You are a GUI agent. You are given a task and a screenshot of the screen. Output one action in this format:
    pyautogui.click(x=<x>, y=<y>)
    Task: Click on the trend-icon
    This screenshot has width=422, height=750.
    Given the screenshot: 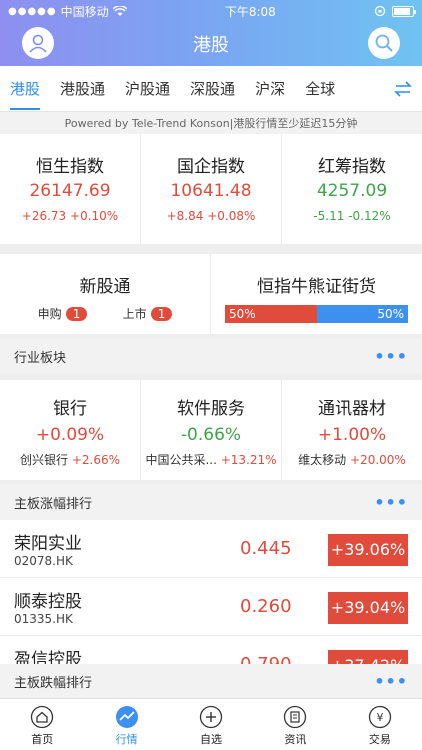 What is the action you would take?
    pyautogui.click(x=126, y=717)
    